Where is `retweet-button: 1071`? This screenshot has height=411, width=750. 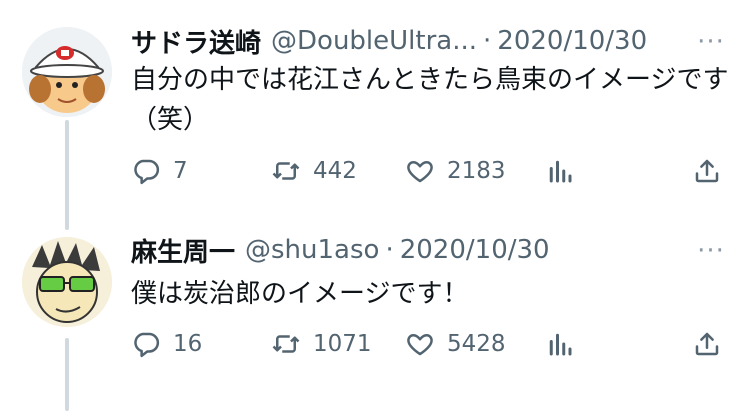 retweet-button: 1071 is located at coordinates (321, 344).